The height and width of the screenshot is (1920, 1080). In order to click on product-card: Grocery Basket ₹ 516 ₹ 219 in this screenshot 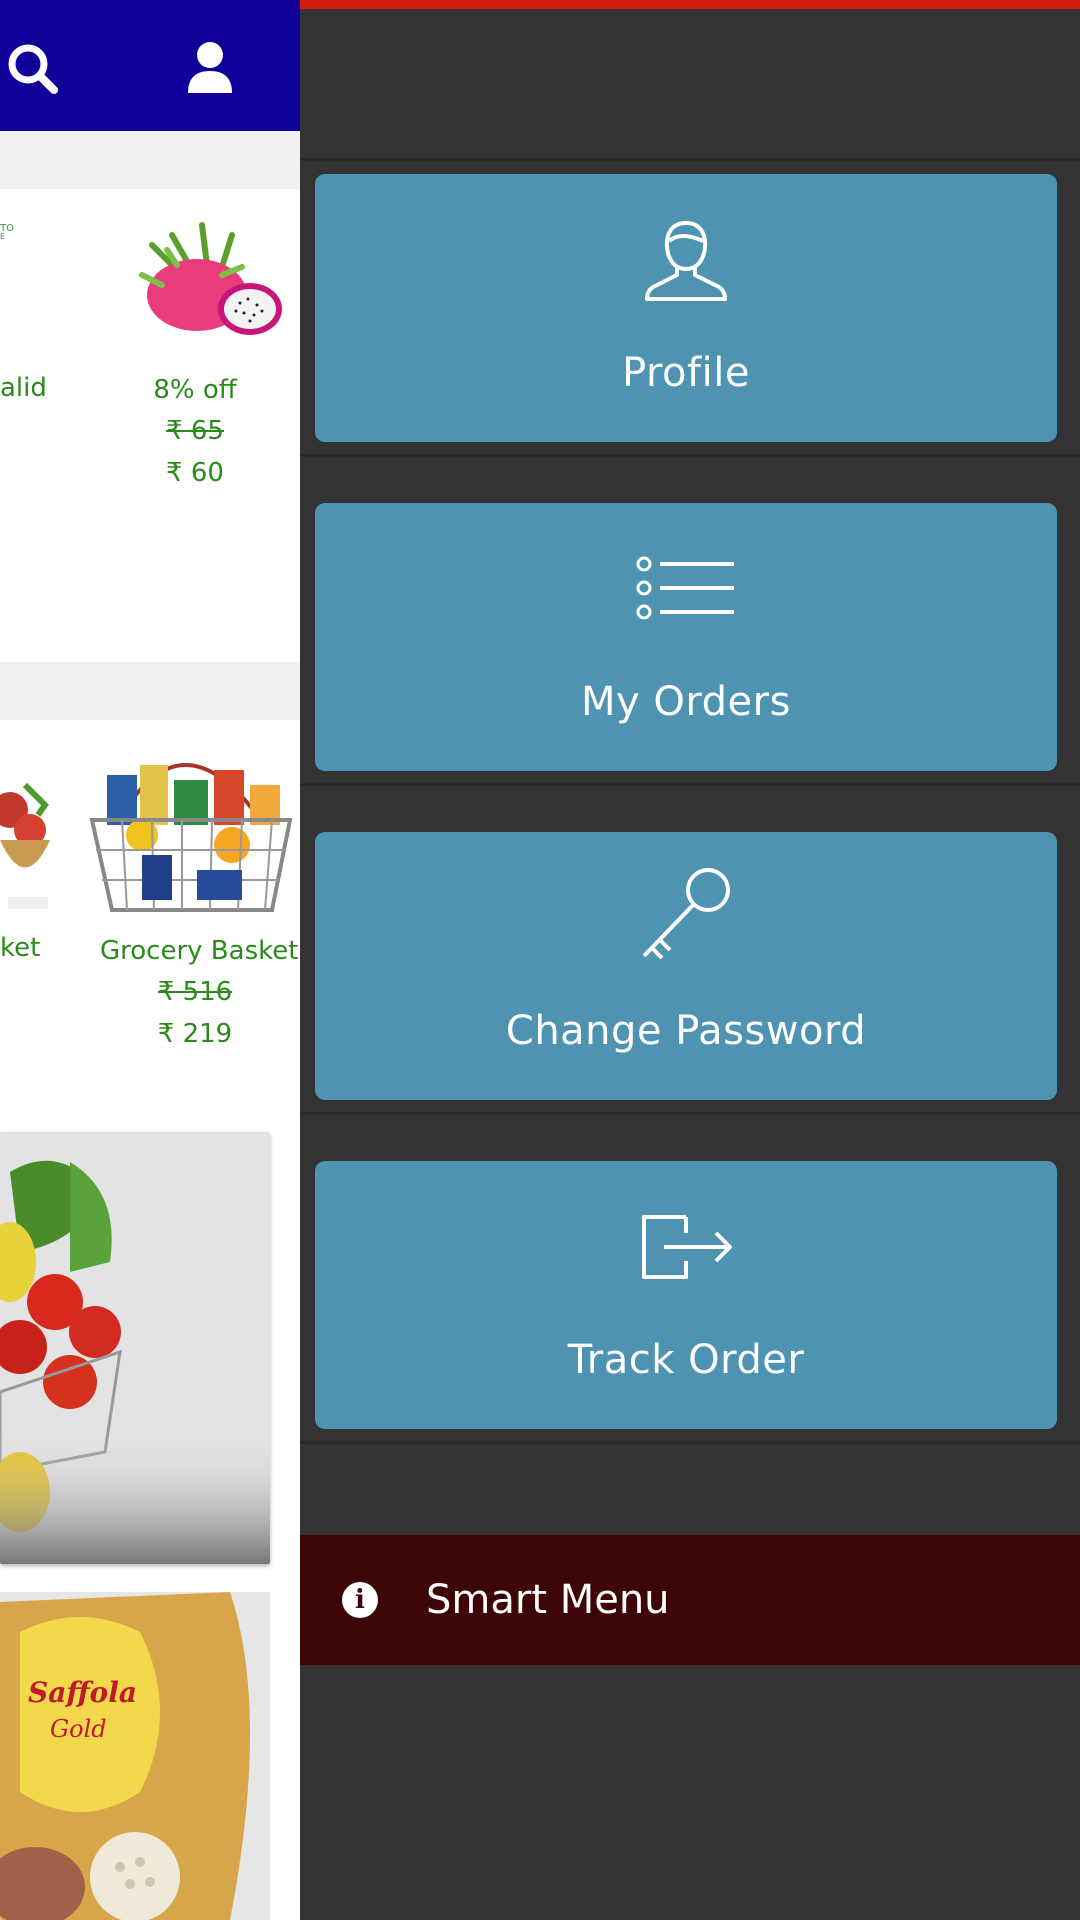, I will do `click(199, 993)`.